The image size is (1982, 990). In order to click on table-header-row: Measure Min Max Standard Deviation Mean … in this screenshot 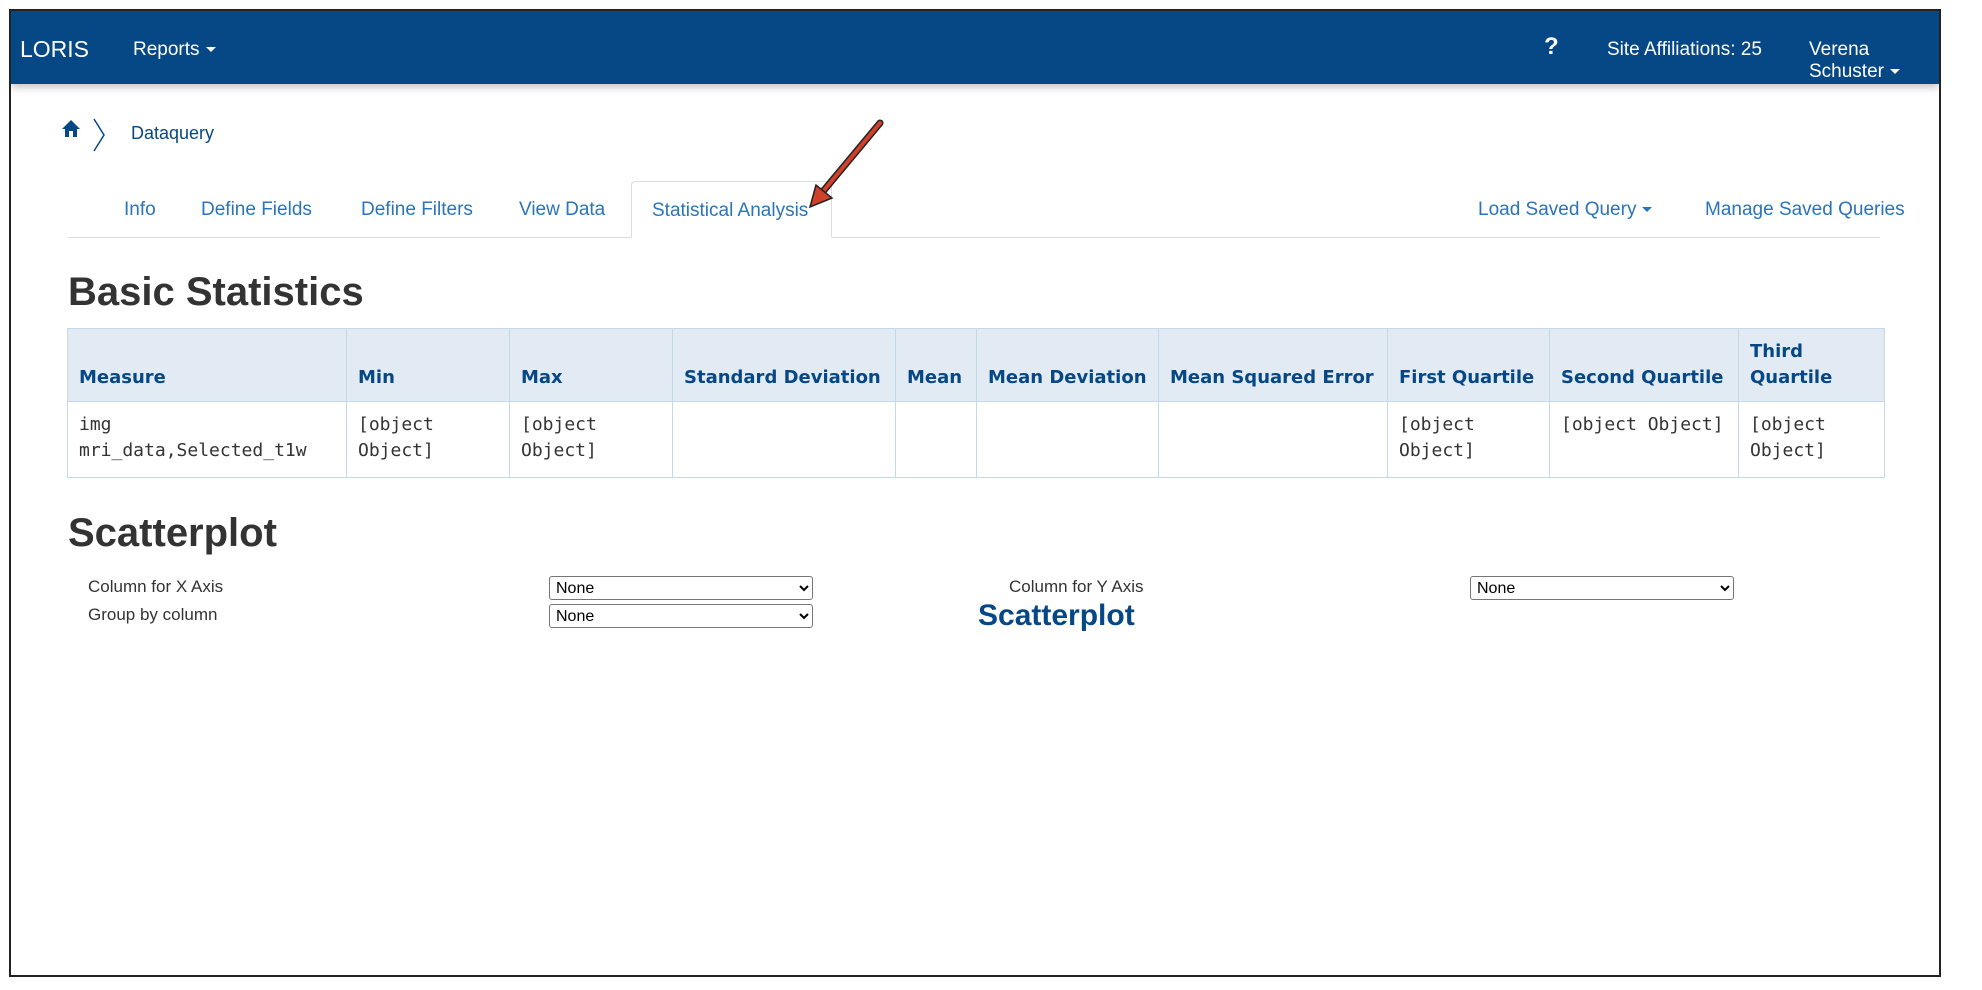, I will do `click(976, 365)`.